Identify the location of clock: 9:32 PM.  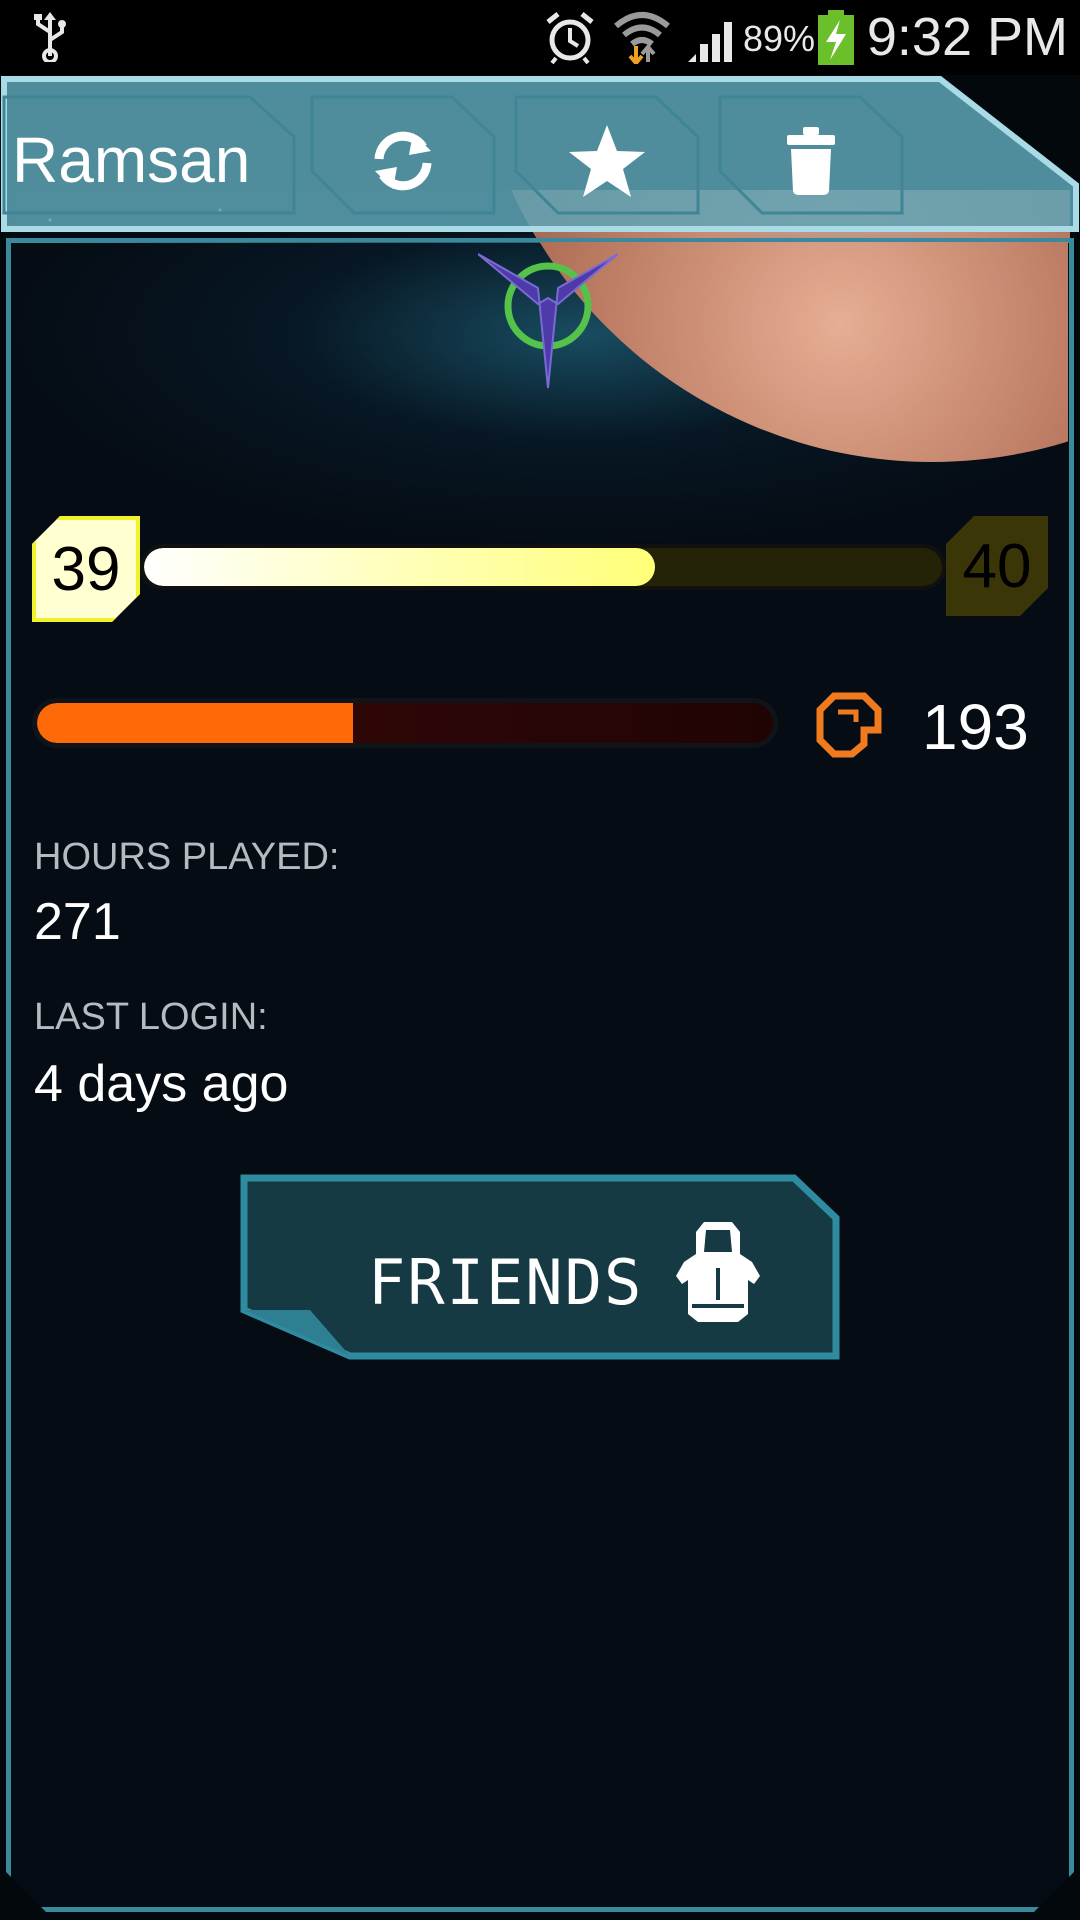
(967, 37).